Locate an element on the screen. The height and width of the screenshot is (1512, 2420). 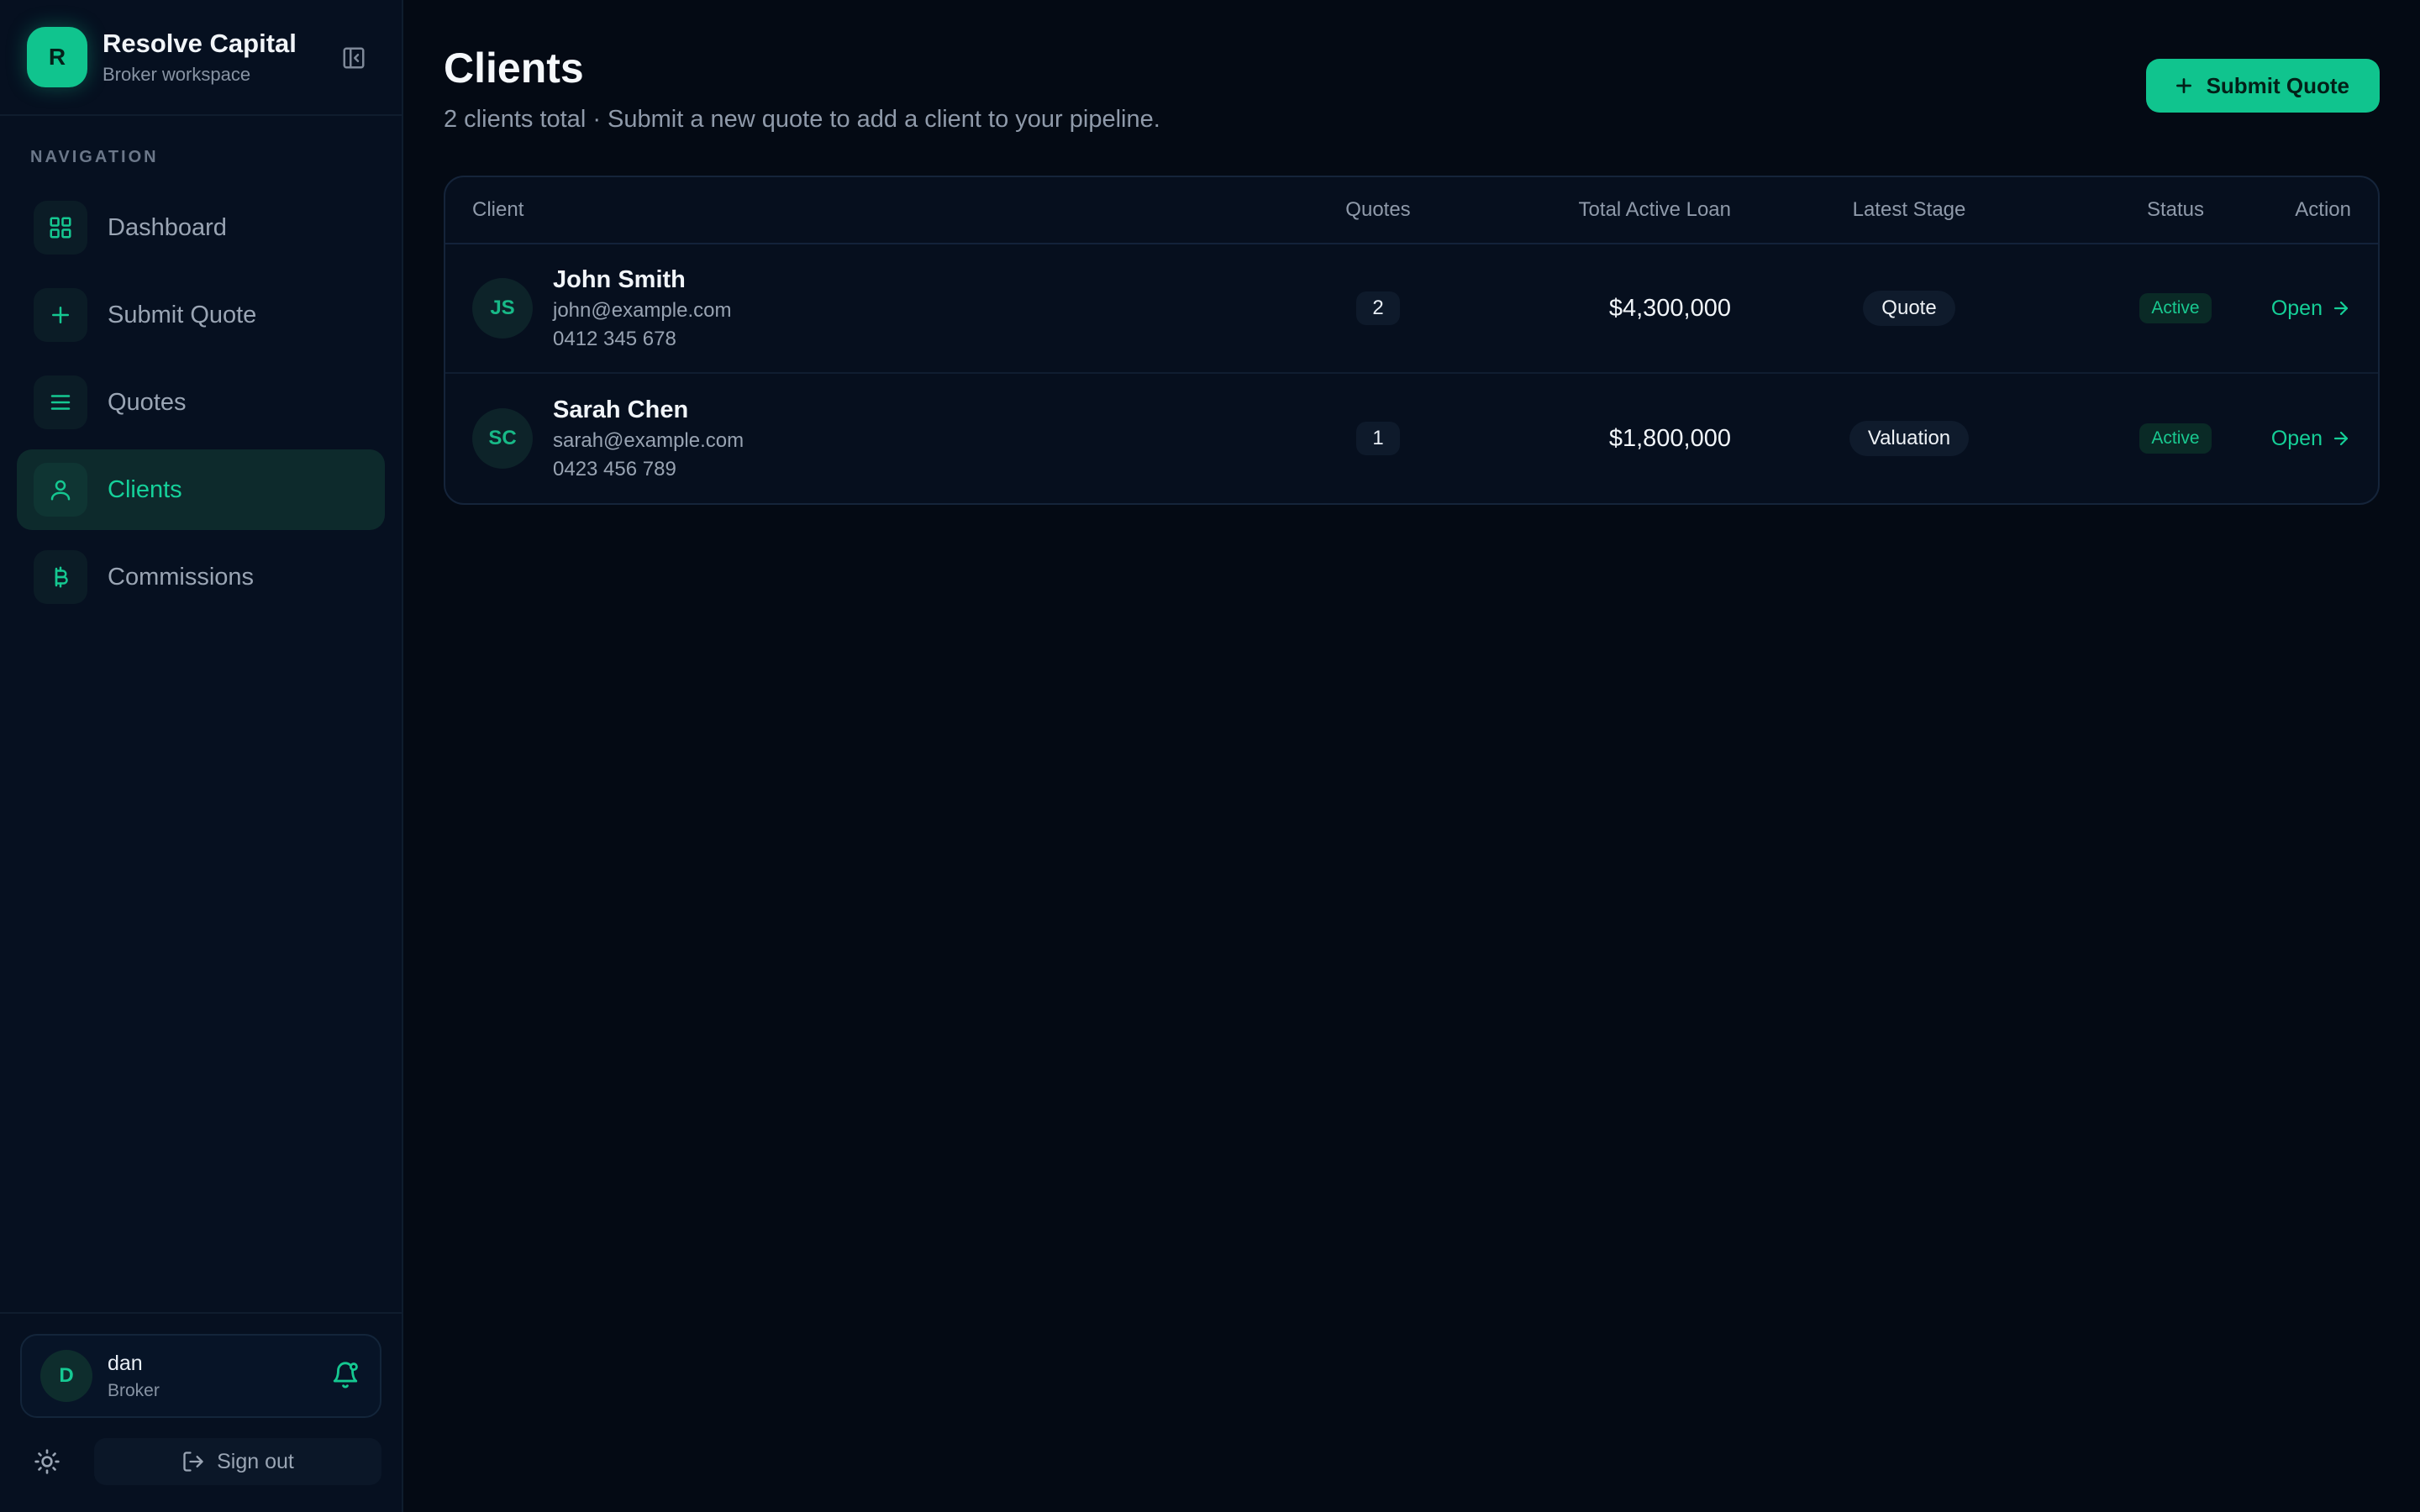
sidebar-collapse-icon is located at coordinates (354, 58).